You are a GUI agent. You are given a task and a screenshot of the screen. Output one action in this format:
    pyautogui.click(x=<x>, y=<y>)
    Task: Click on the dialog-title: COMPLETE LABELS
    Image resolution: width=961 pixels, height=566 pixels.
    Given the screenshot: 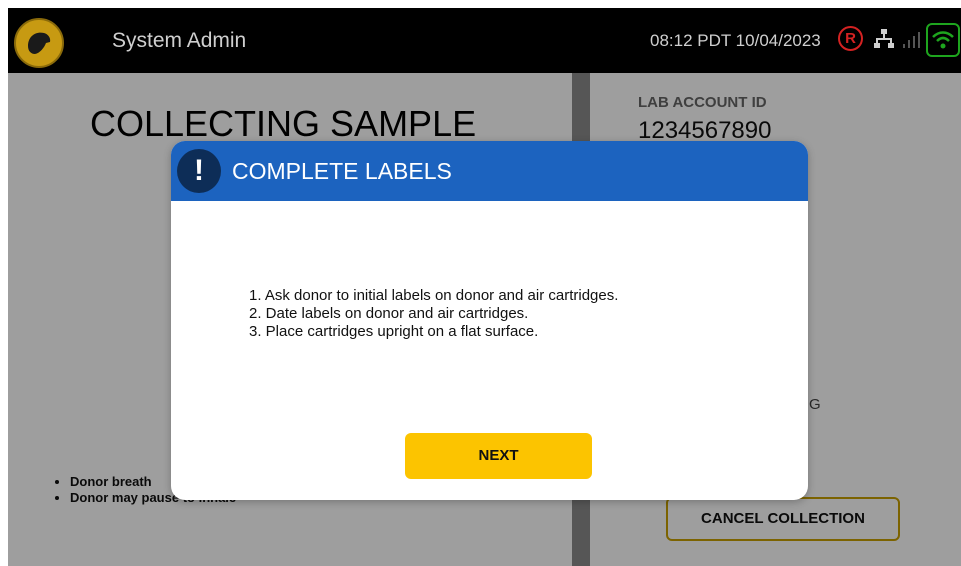 What is the action you would take?
    pyautogui.click(x=342, y=171)
    